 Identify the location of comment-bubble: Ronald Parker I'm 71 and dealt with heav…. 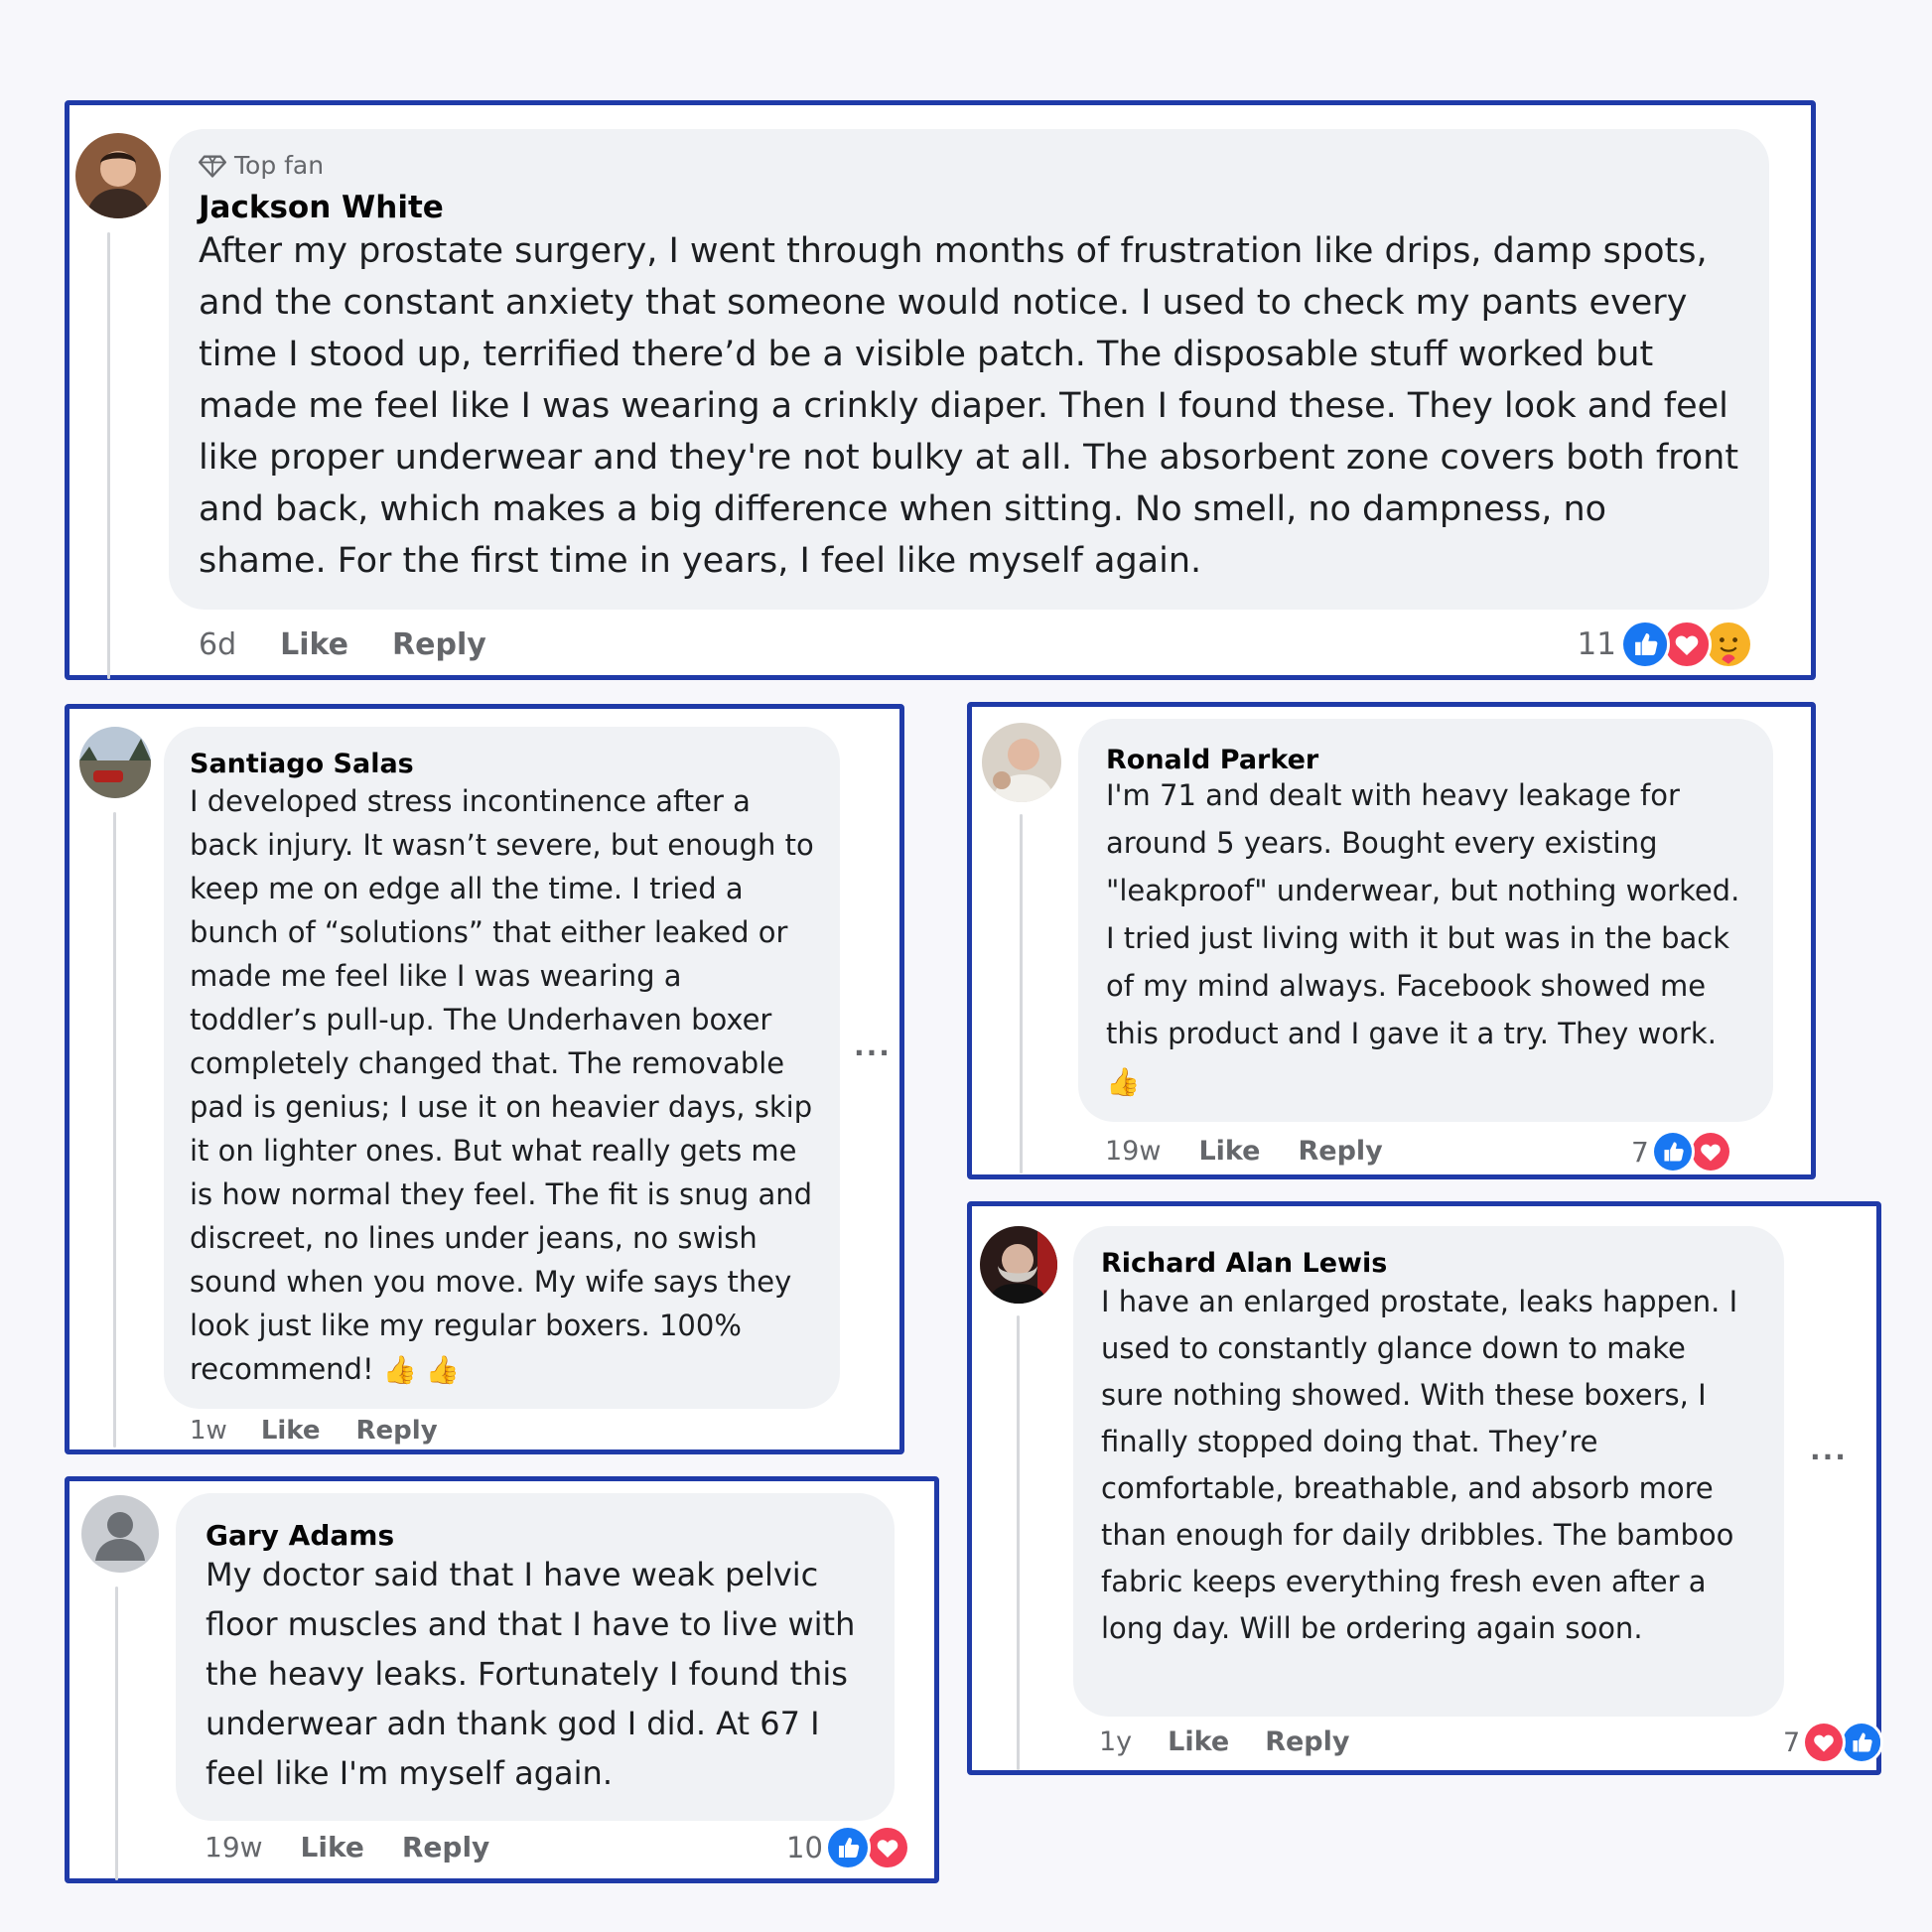
(1425, 921).